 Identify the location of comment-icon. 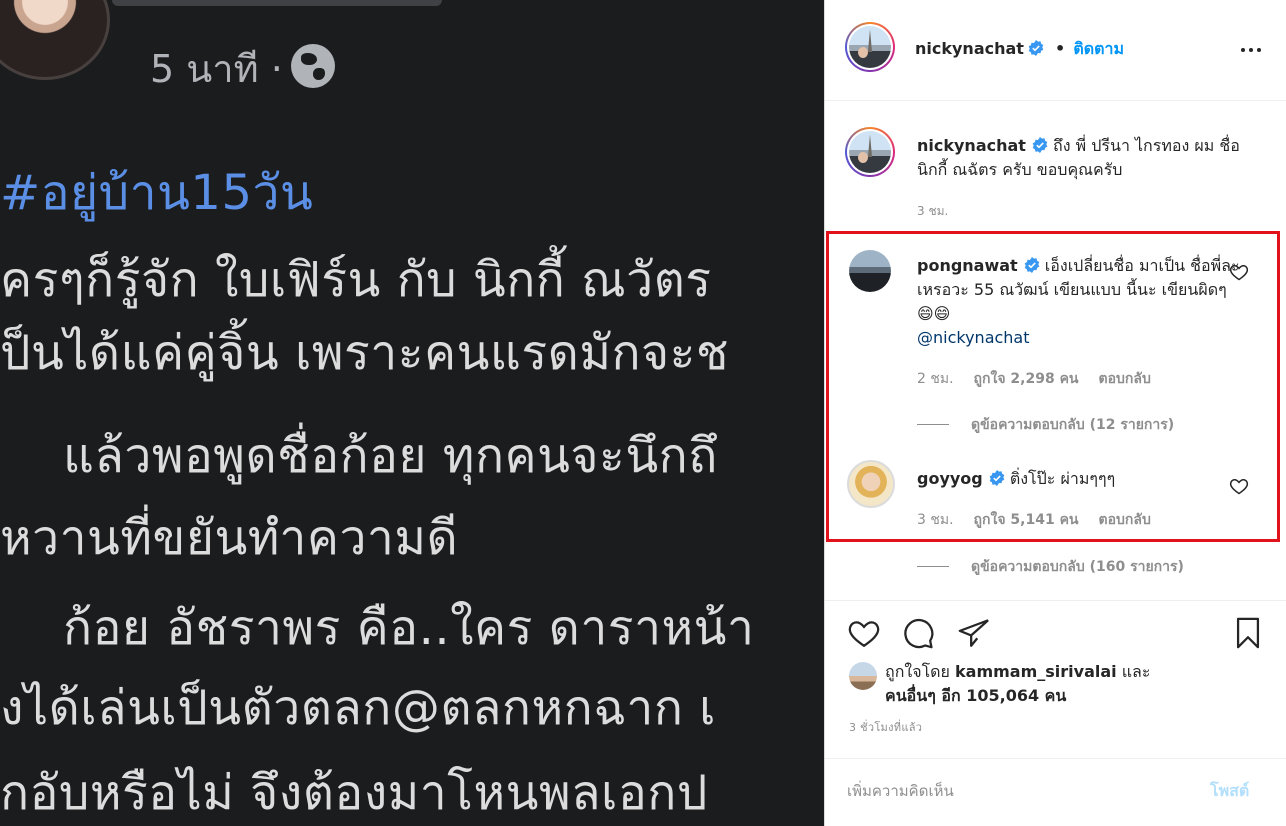
(918, 633).